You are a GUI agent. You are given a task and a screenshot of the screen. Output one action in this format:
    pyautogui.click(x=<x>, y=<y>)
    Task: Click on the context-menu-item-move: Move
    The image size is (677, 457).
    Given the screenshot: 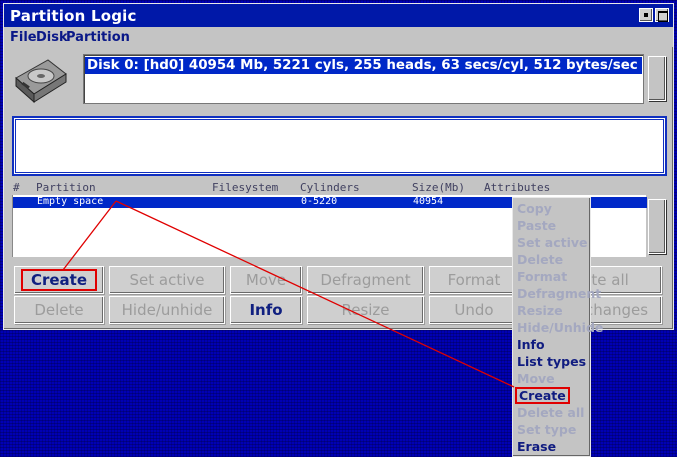 What is the action you would take?
    pyautogui.click(x=536, y=378)
    